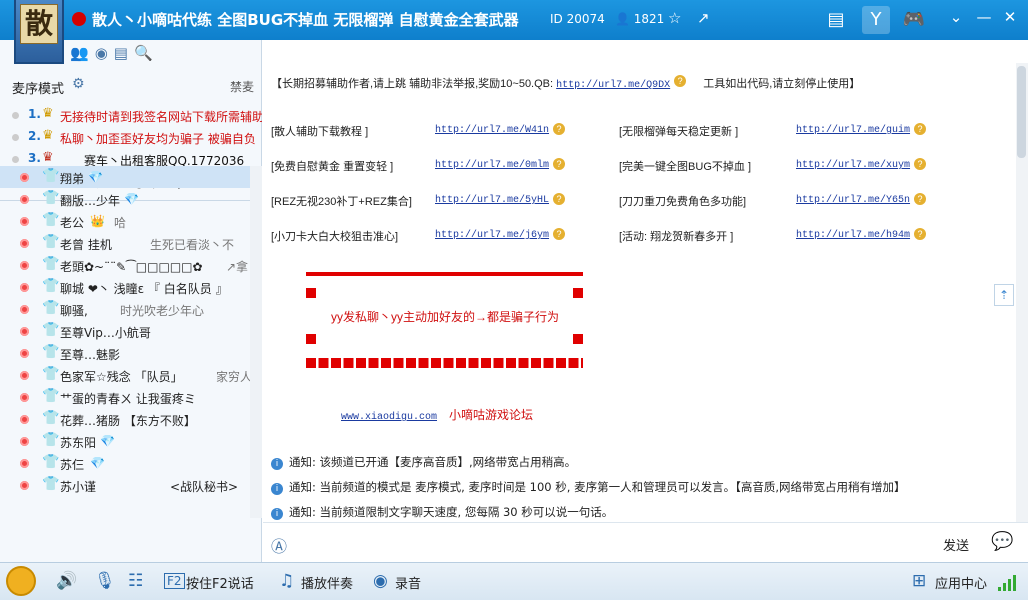 This screenshot has height=600, width=1028. What do you see at coordinates (39, 32) in the screenshot?
I see `channel-logo: 散` at bounding box center [39, 32].